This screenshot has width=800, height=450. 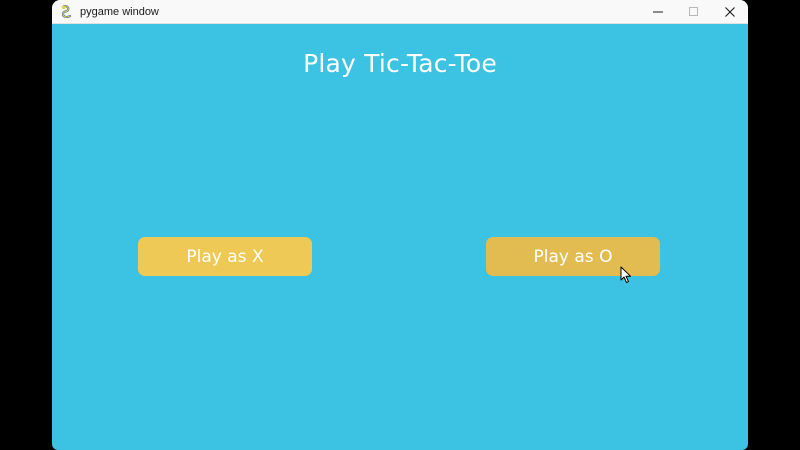 I want to click on maximize-button, so click(x=694, y=12).